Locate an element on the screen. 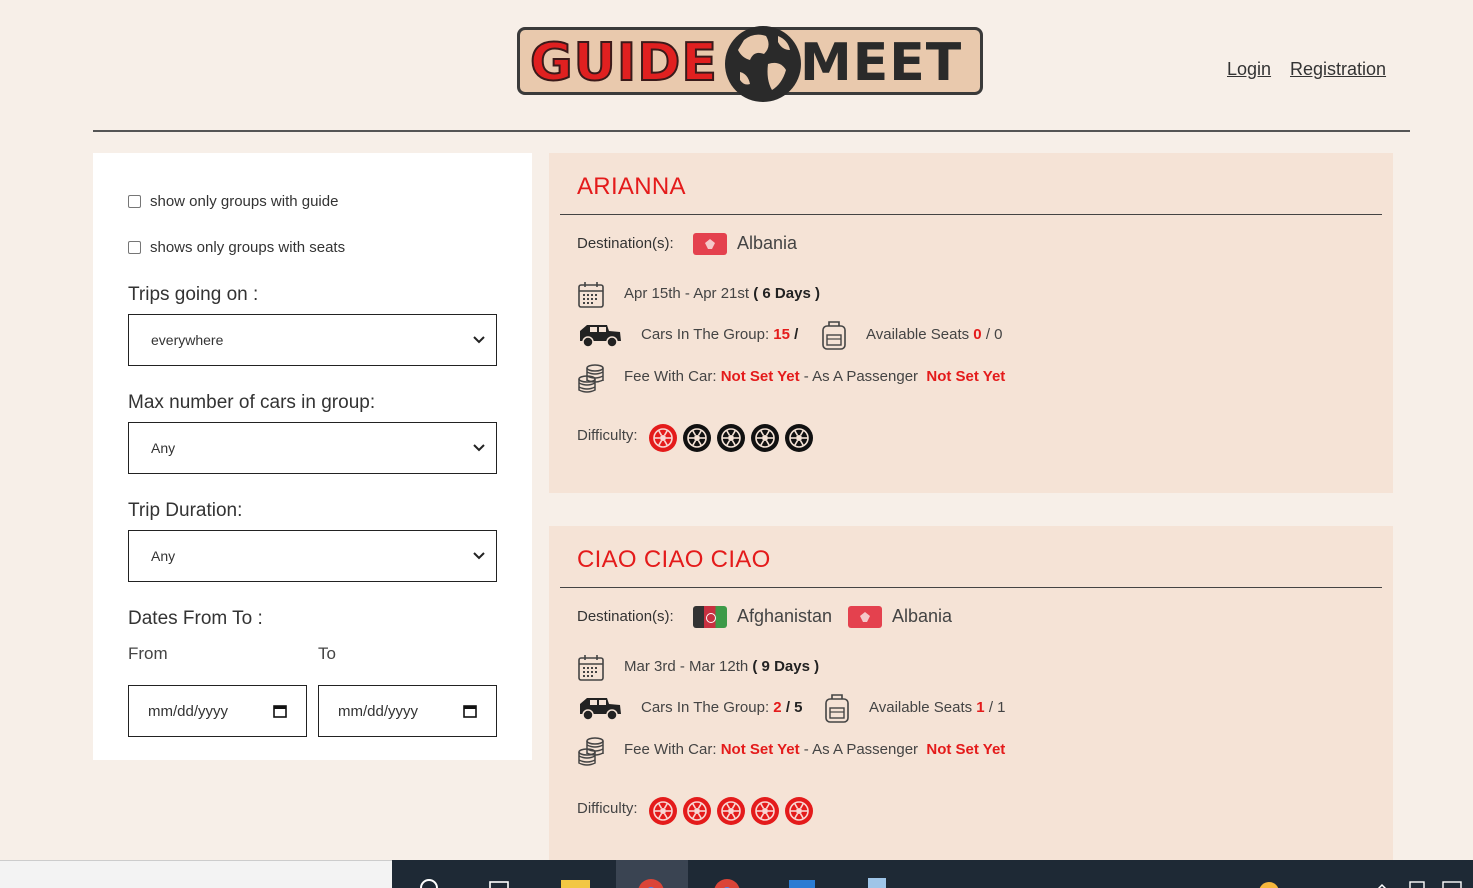  seats-row: Available Seats 0 / 0 is located at coordinates (934, 334).